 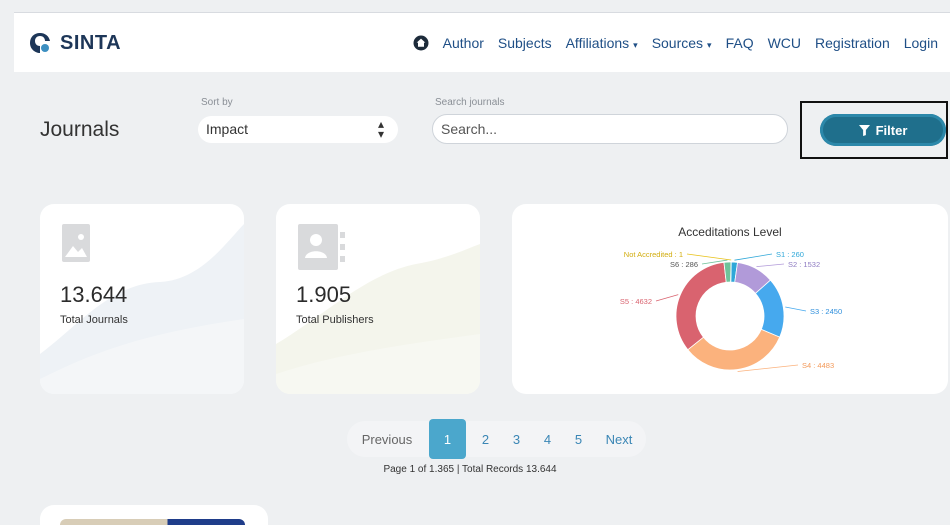 What do you see at coordinates (516, 439) in the screenshot?
I see `page-3-button: 3` at bounding box center [516, 439].